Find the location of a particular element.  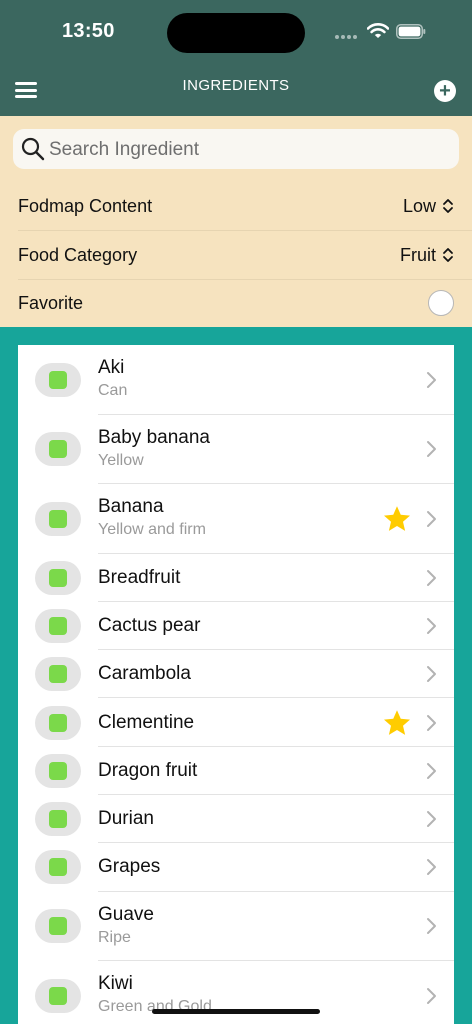

ingredient-row: Guave Ripe is located at coordinates (236, 927).